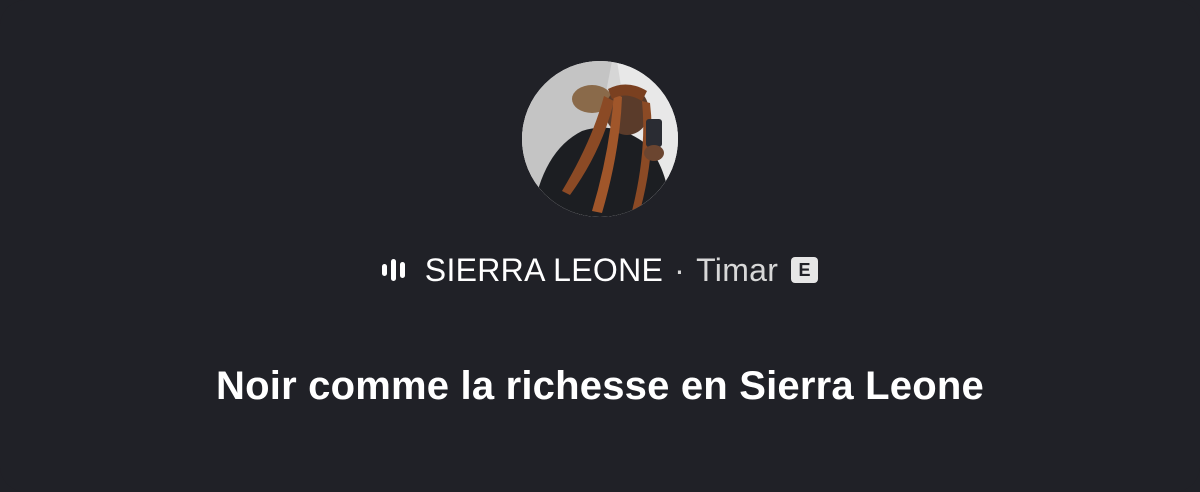  What do you see at coordinates (737, 270) in the screenshot?
I see `album-name: Timar` at bounding box center [737, 270].